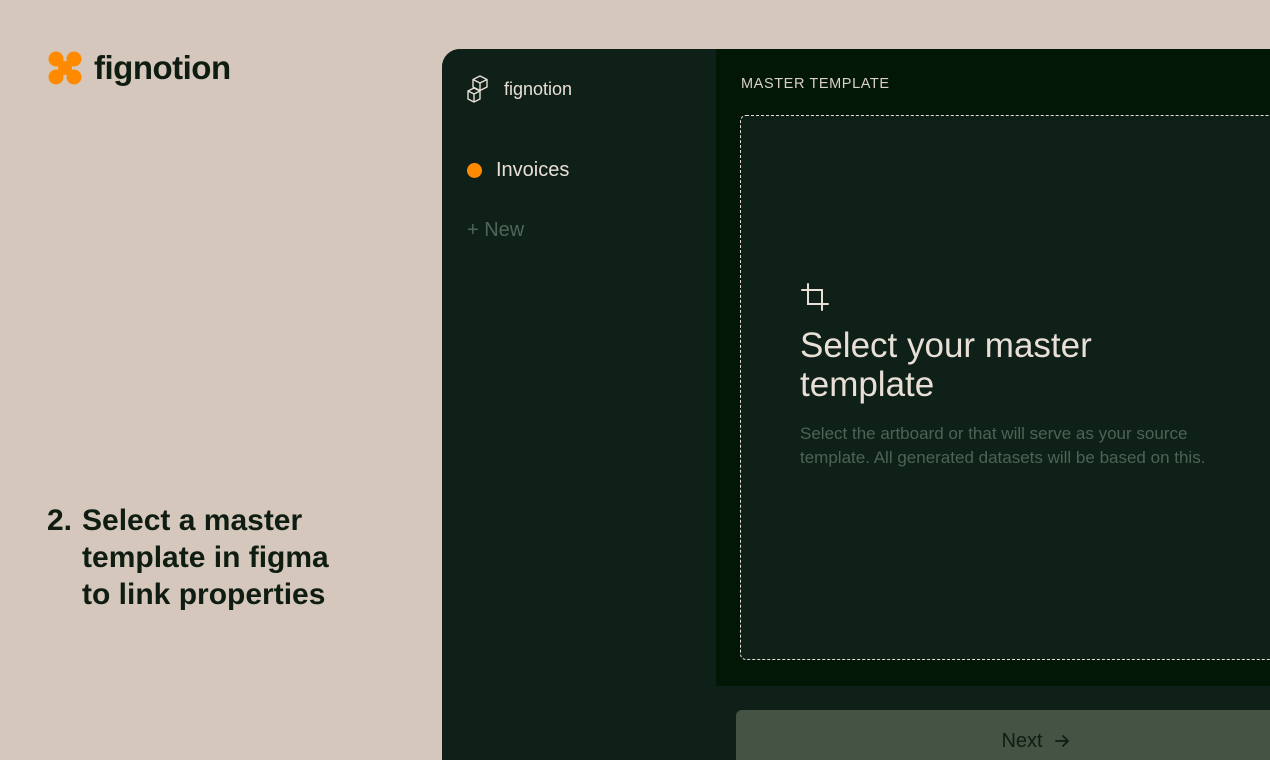 Image resolution: width=1270 pixels, height=760 pixels. I want to click on sidebar-app-name: fignotion, so click(538, 88).